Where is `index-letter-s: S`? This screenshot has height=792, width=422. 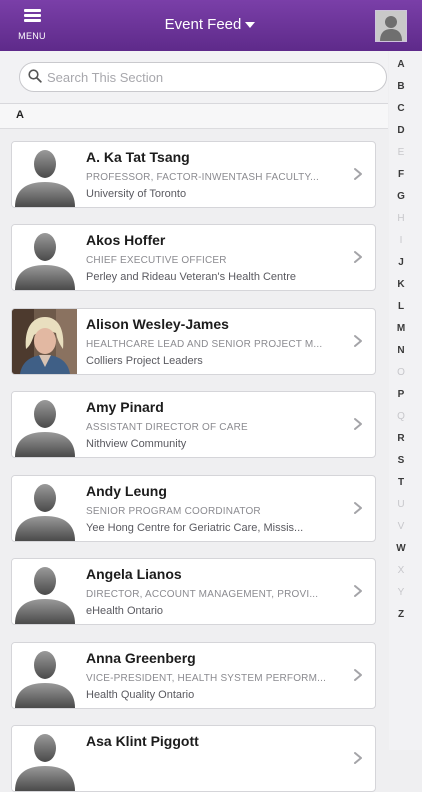 index-letter-s: S is located at coordinates (401, 461).